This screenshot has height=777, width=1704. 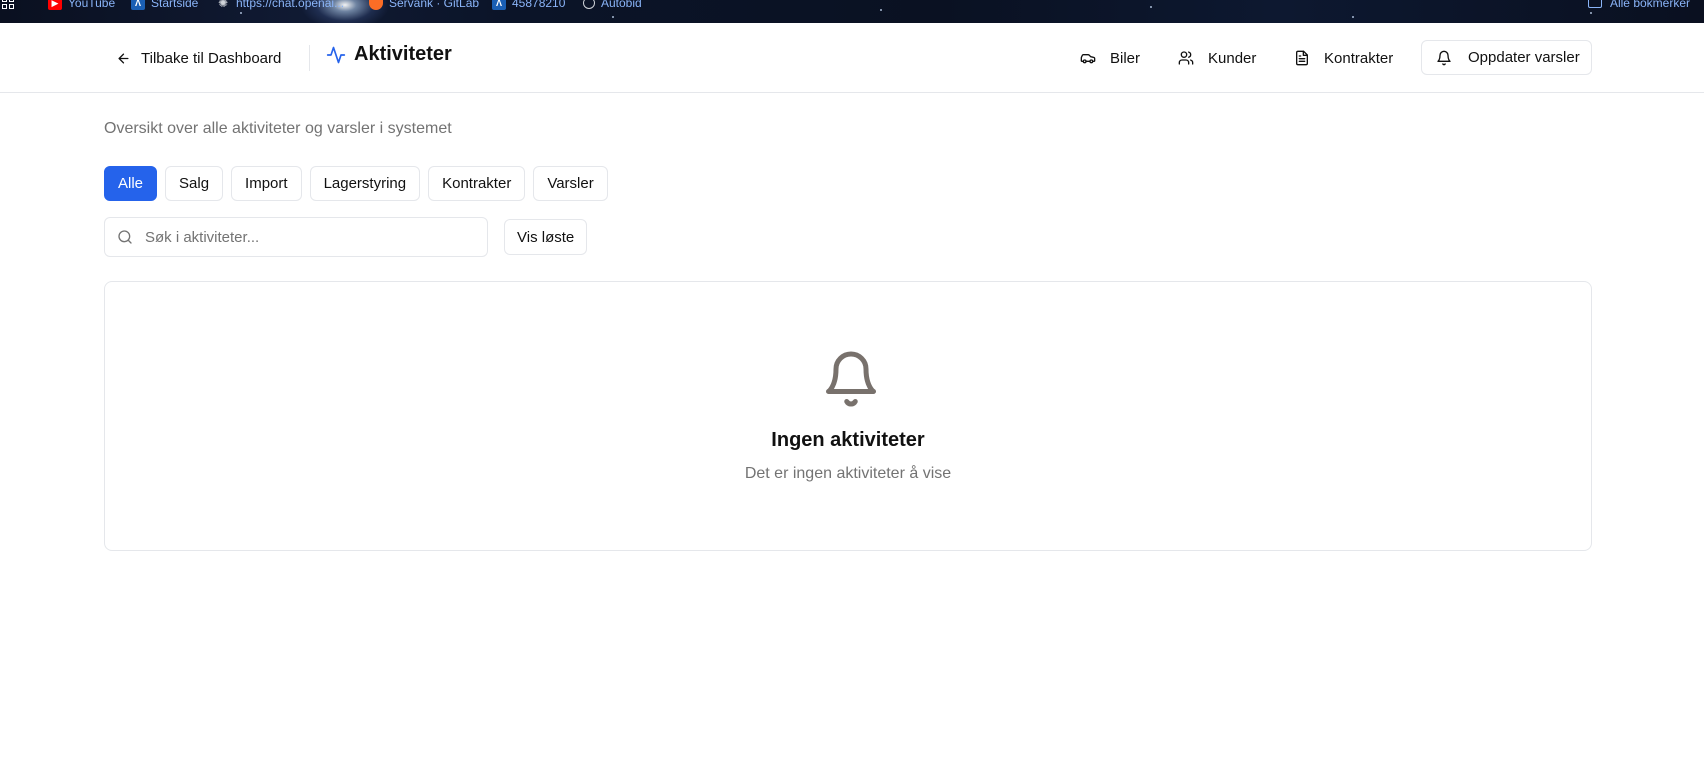 I want to click on filter-kontrakter: Kontrakter, so click(x=477, y=183).